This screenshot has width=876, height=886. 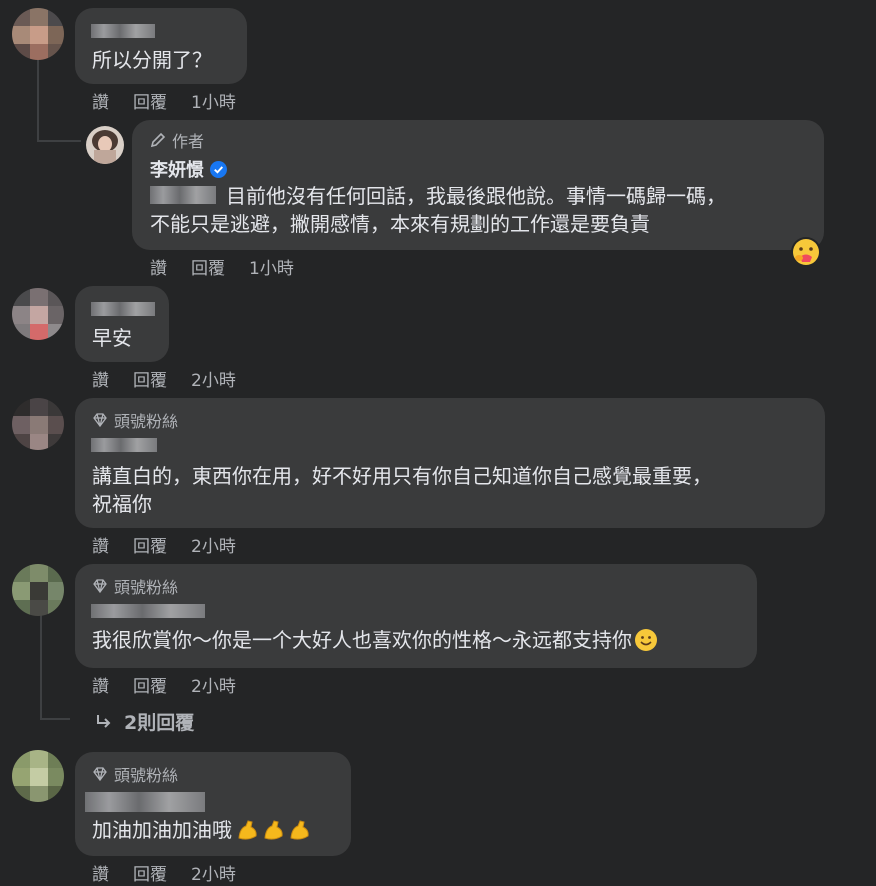 I want to click on comment-bubble: 頭號粉絲 我很欣賞你～你是一个大好人也喜欢你的性格～永远都支持你, so click(x=416, y=616).